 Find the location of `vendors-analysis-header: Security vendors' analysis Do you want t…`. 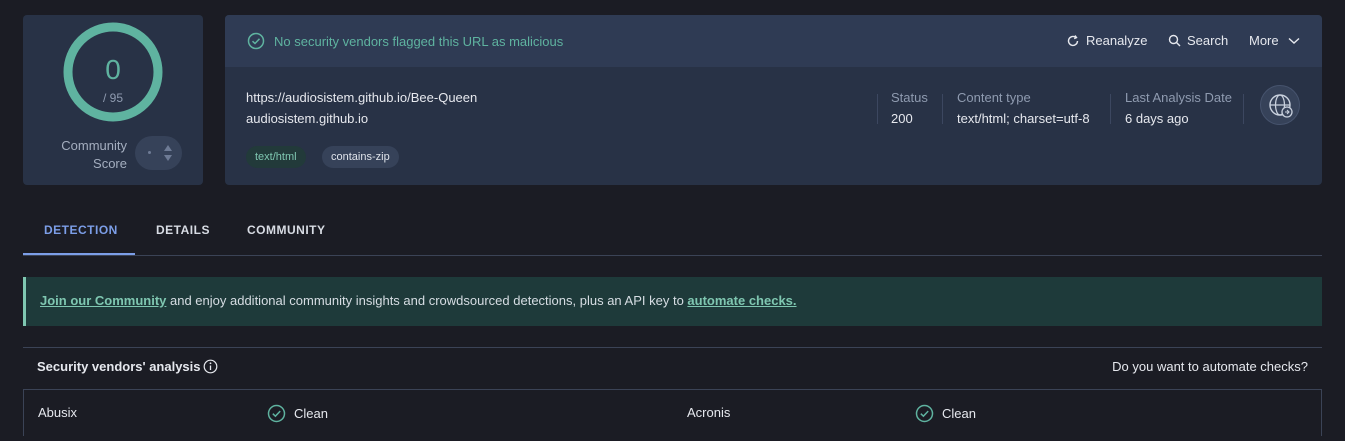

vendors-analysis-header: Security vendors' analysis Do you want t… is located at coordinates (672, 368).